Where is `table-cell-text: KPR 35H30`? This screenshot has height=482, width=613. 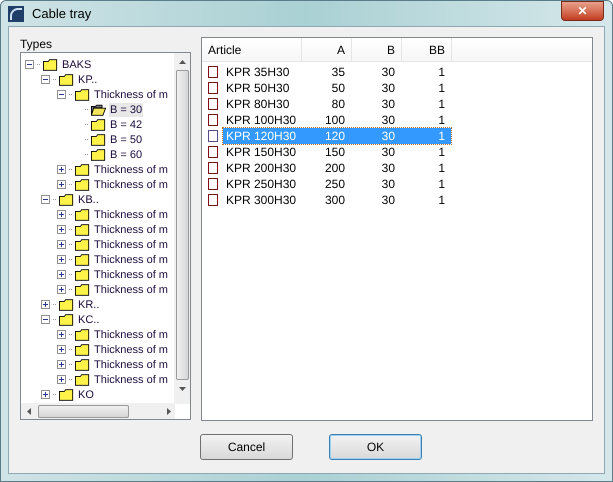
table-cell-text: KPR 35H30 is located at coordinates (257, 72).